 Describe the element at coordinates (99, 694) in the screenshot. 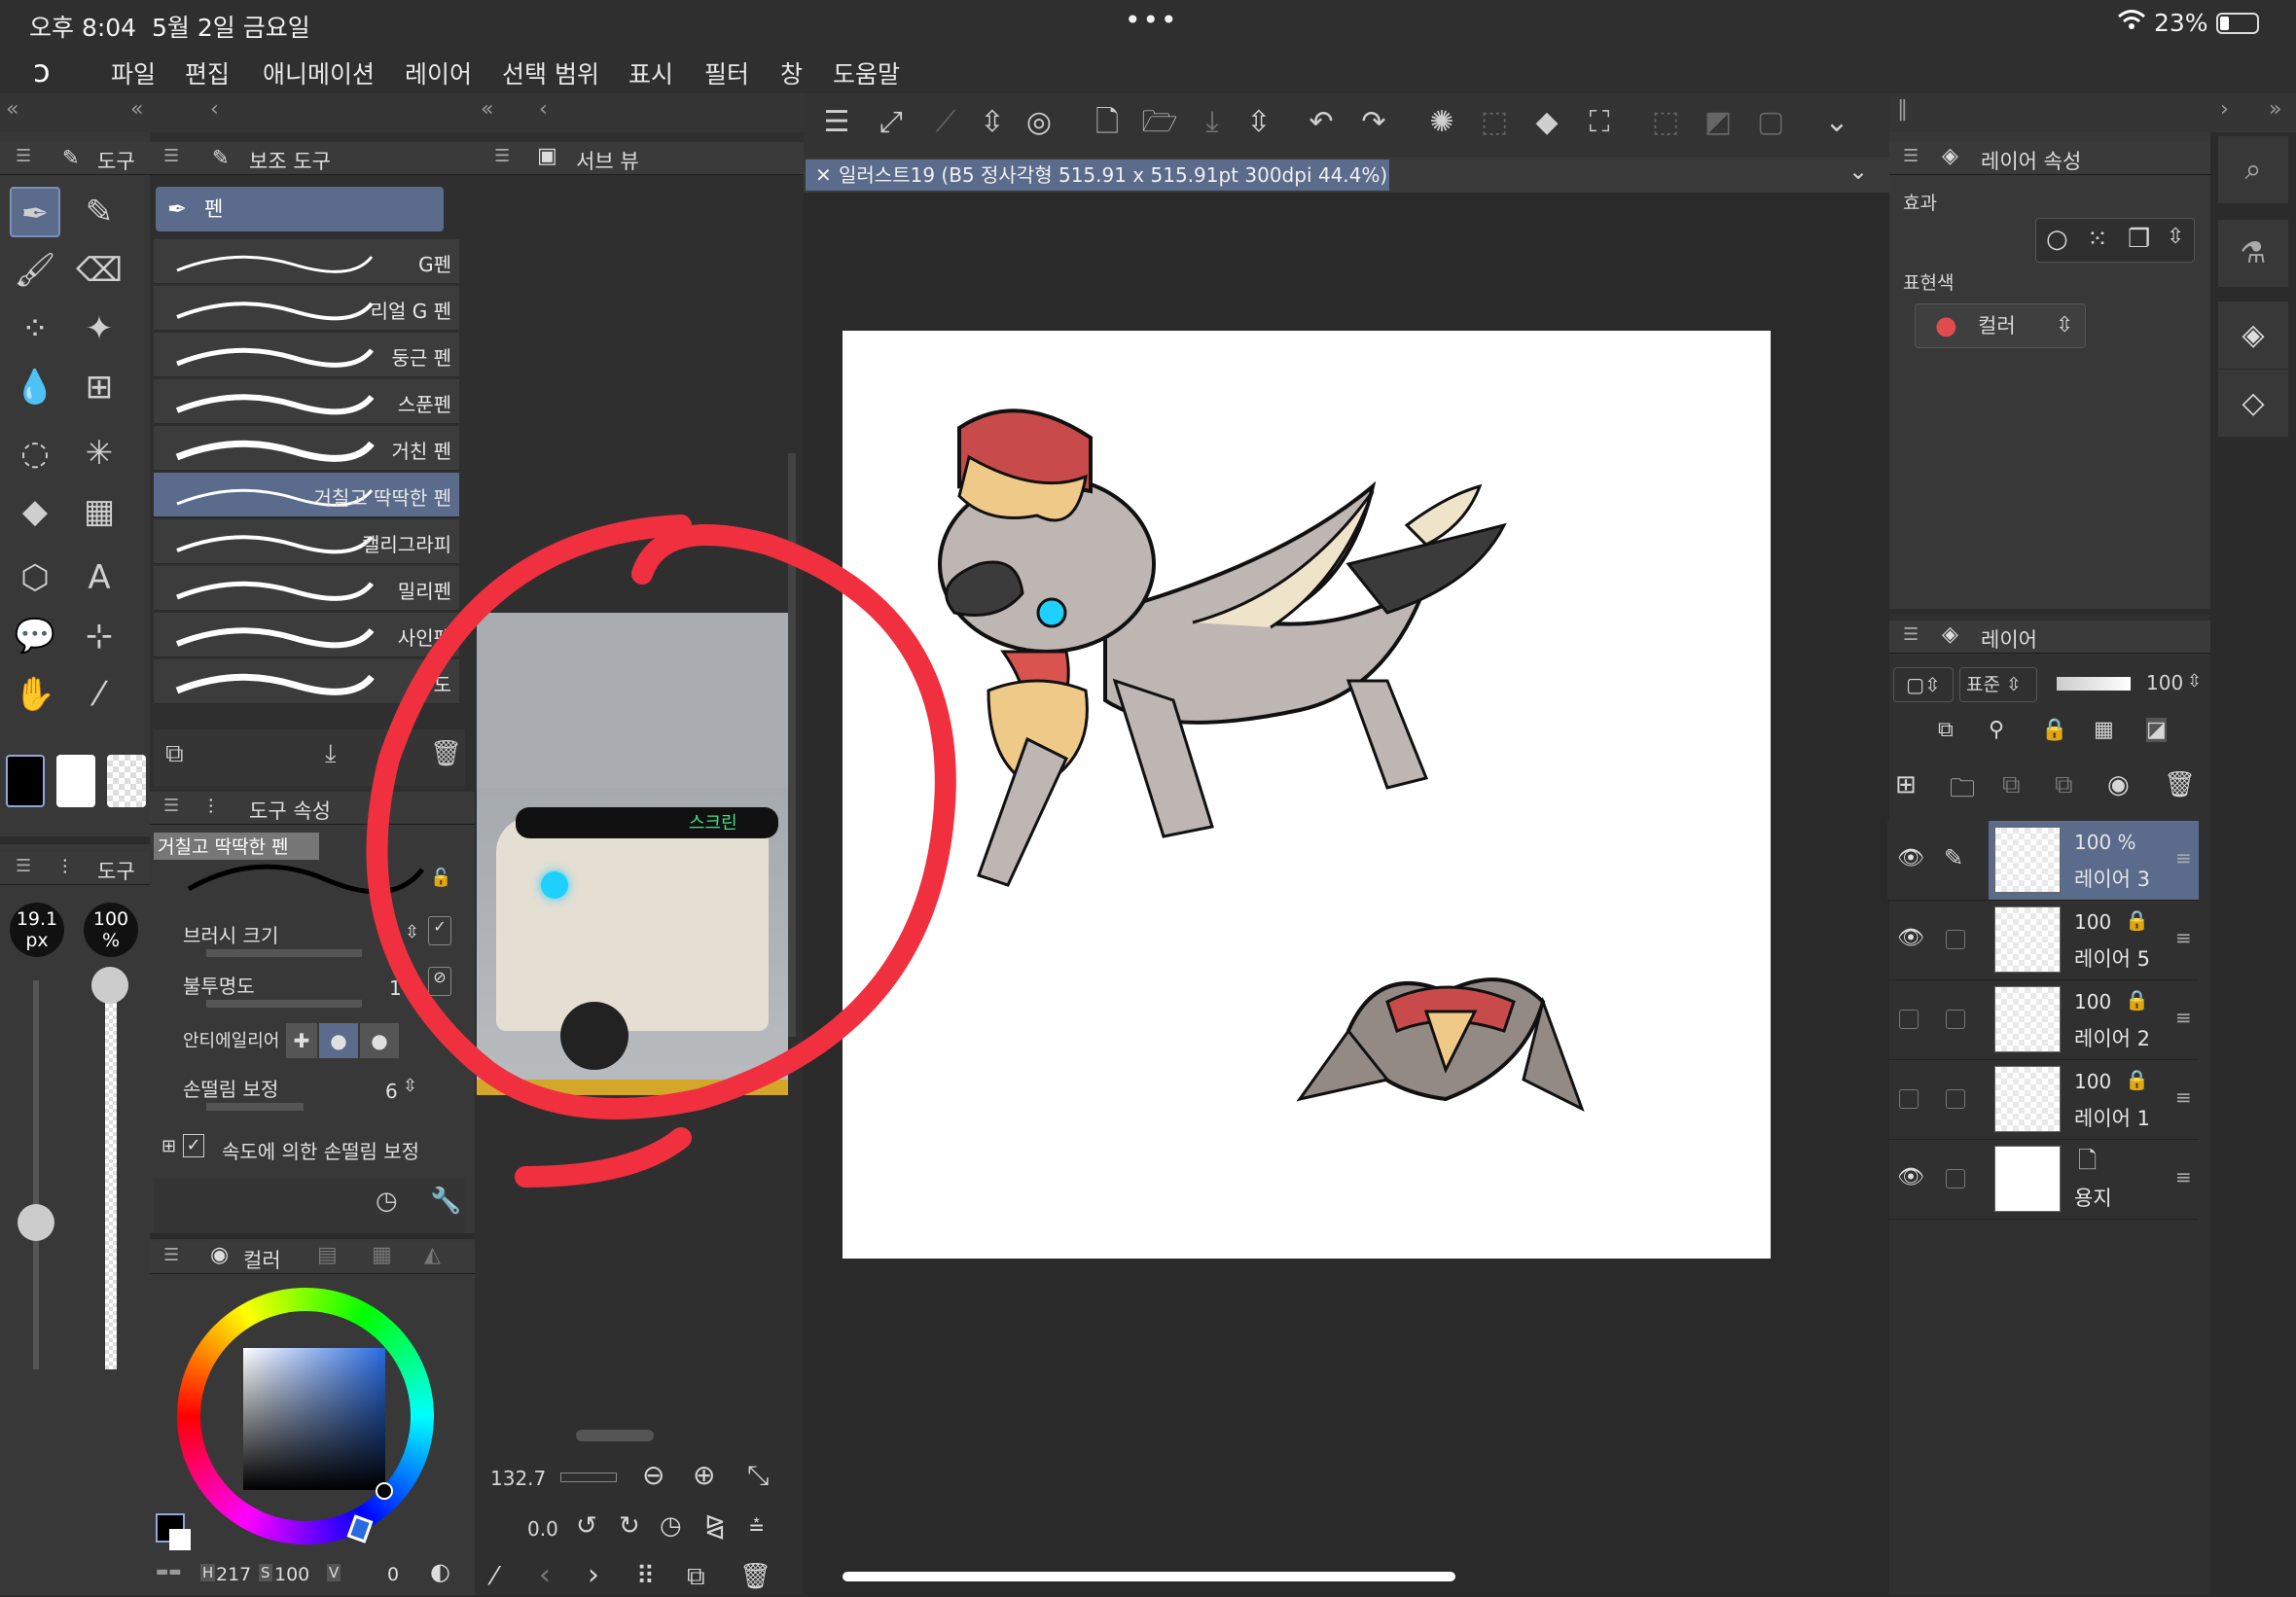

I see `eyedropper-tool-icon: ⁄` at that location.